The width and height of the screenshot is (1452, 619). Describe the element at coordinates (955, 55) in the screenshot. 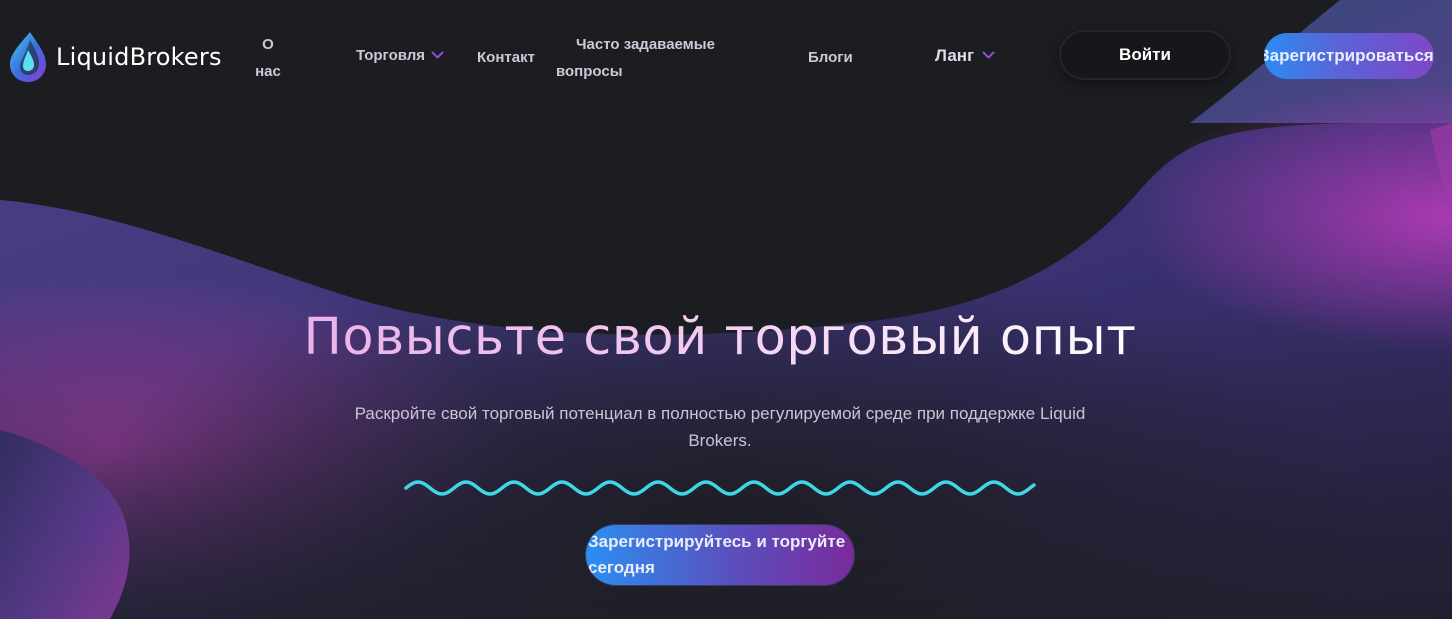

I see `language-label: Ланг` at that location.